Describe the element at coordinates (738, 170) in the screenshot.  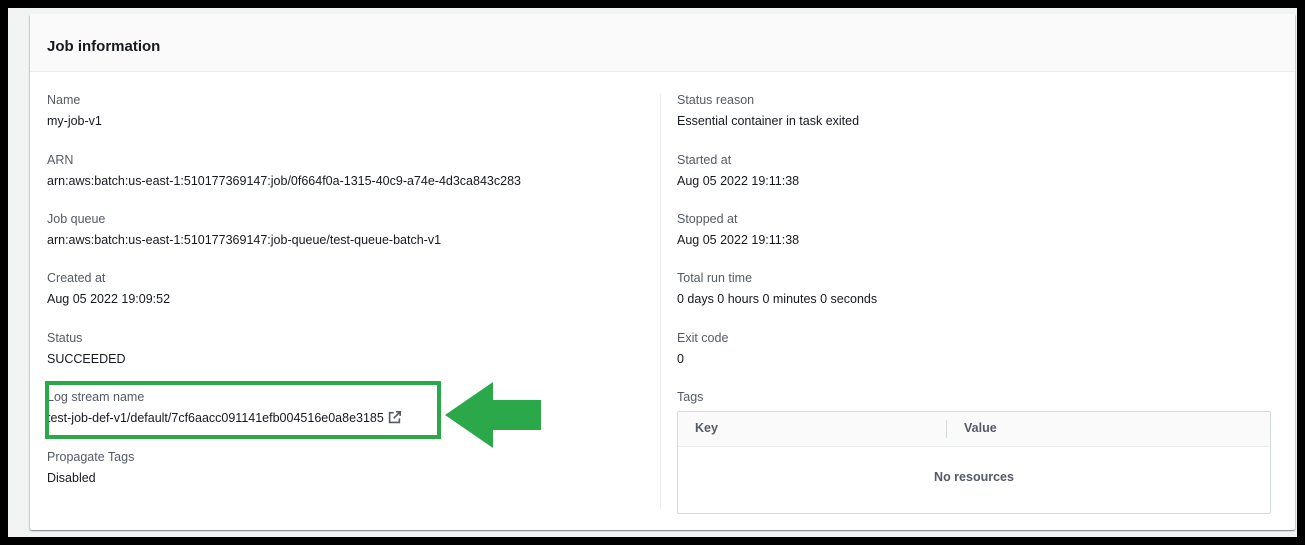
I see `field-started-at: Started at Aug 05 2022 19:11:38` at that location.